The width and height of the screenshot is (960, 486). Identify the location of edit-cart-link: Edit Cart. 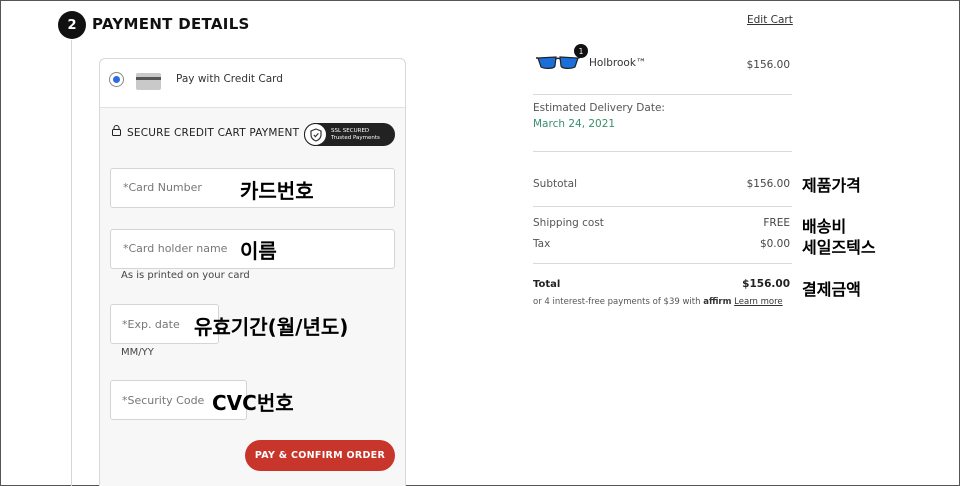
(770, 20).